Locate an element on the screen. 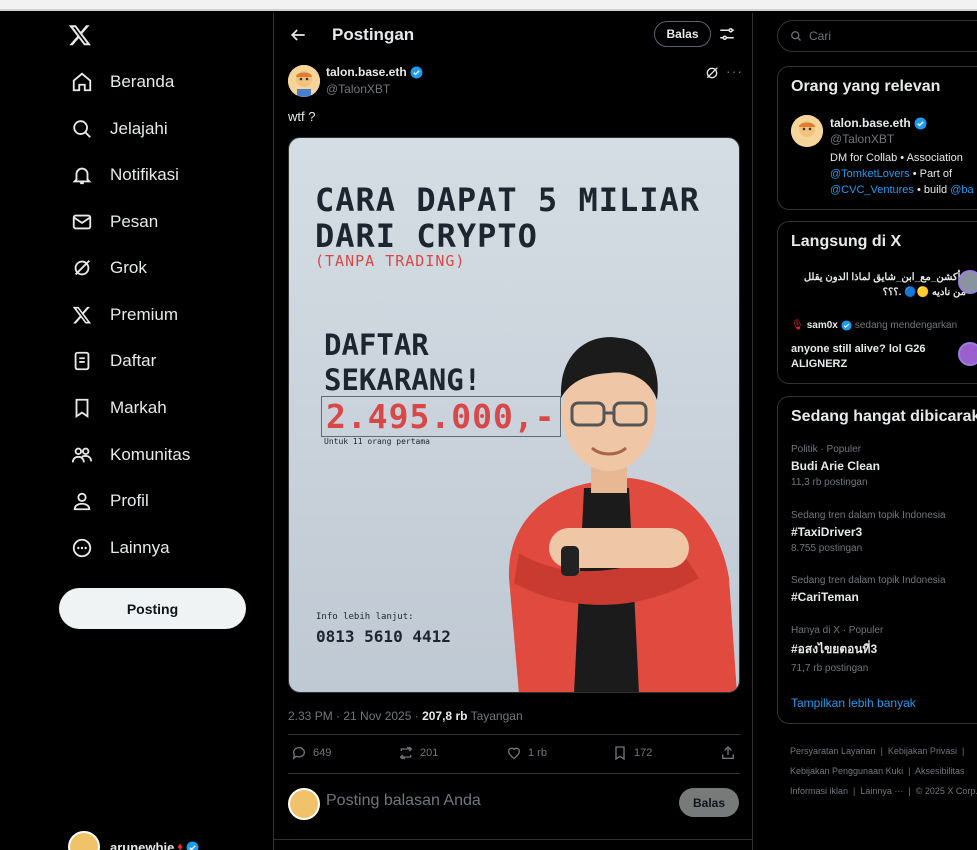 The image size is (977, 850). nav-item-notifications: Notifikasi is located at coordinates (124, 175).